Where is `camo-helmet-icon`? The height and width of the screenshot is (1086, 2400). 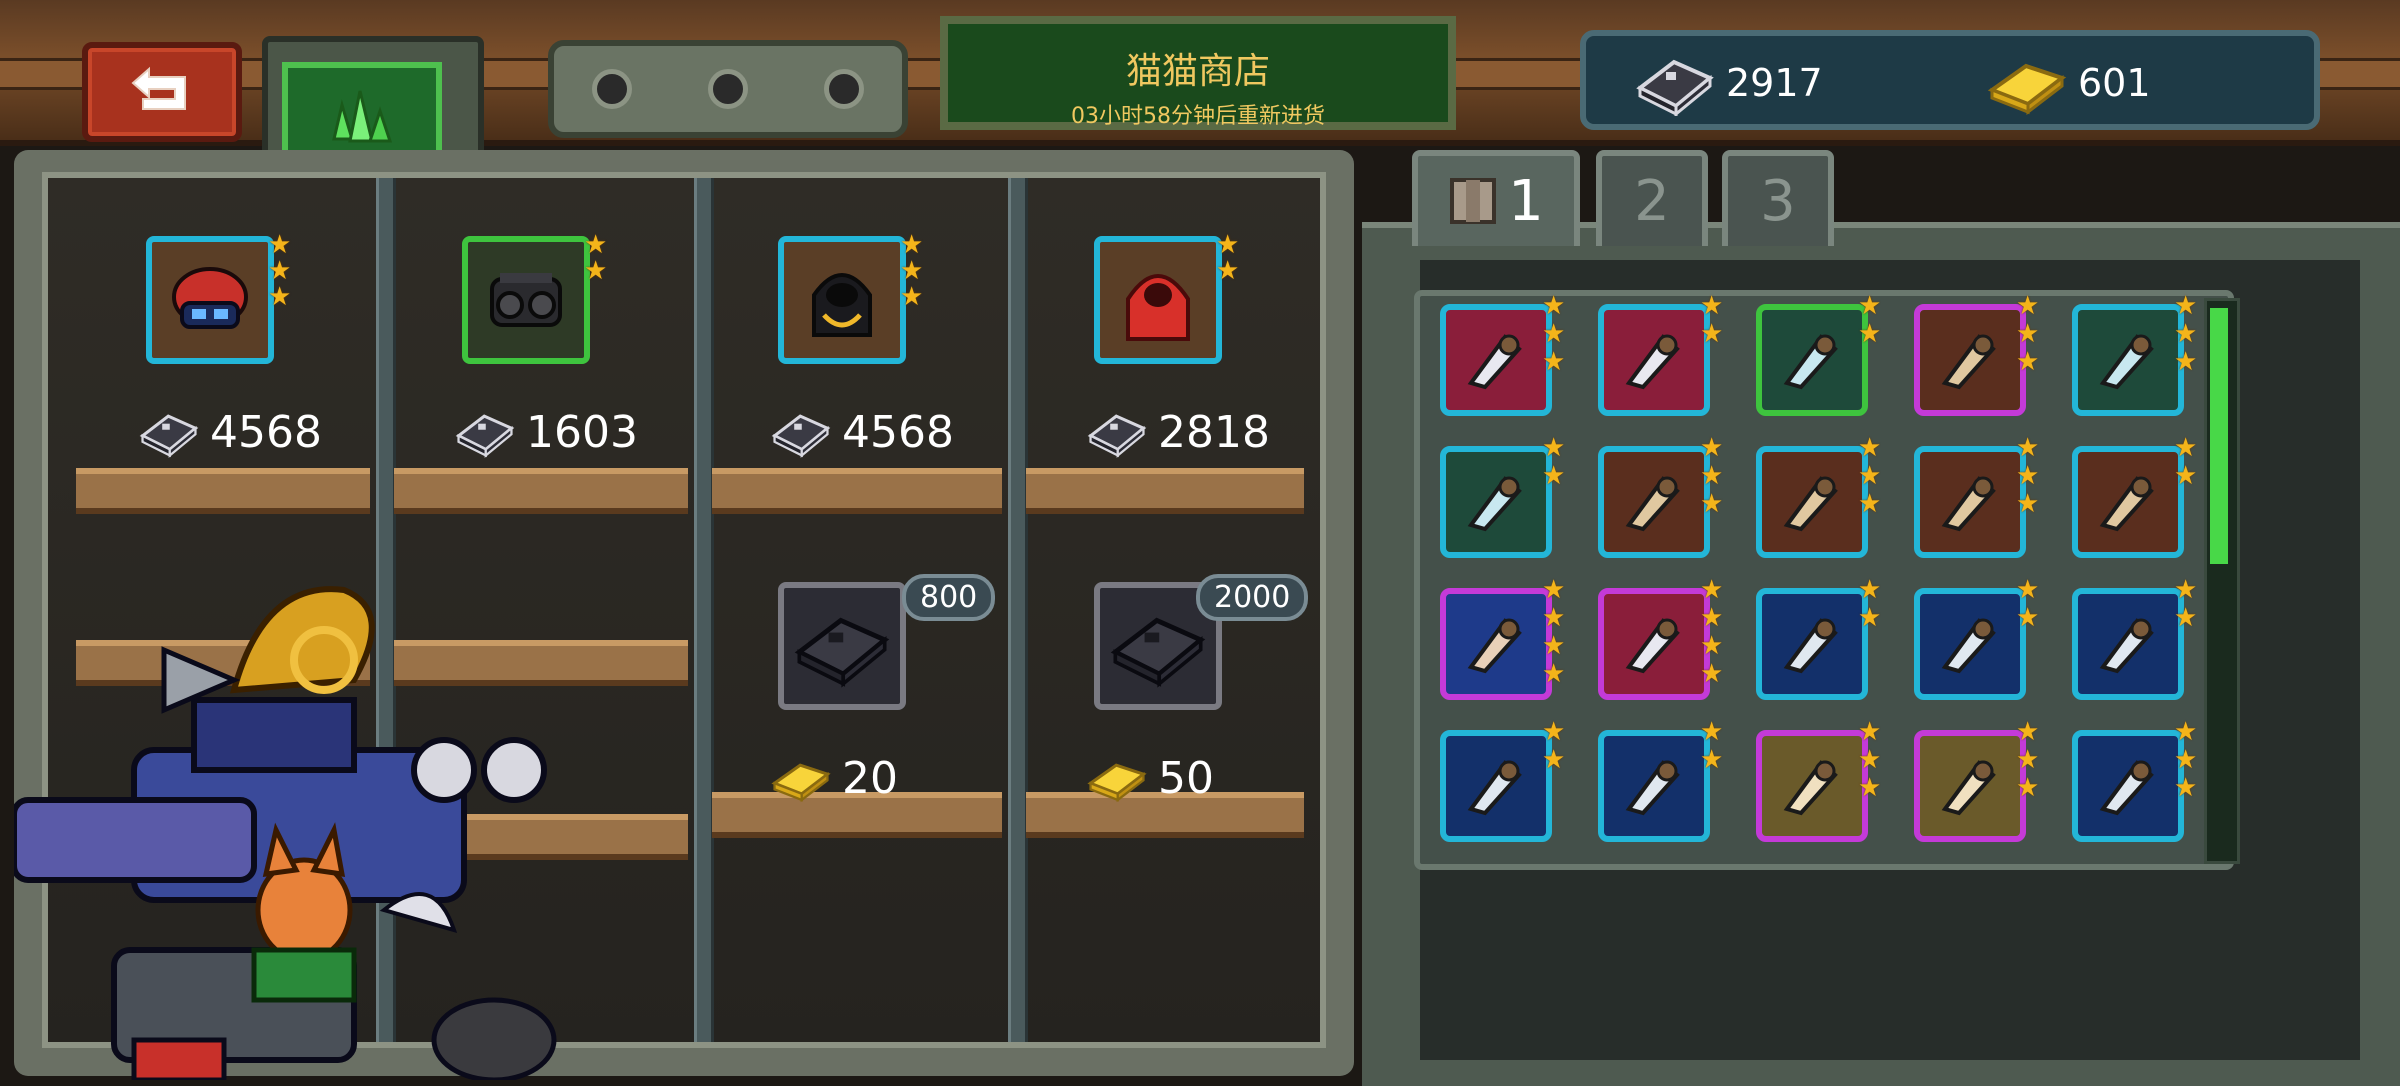 camo-helmet-icon is located at coordinates (1968, 504).